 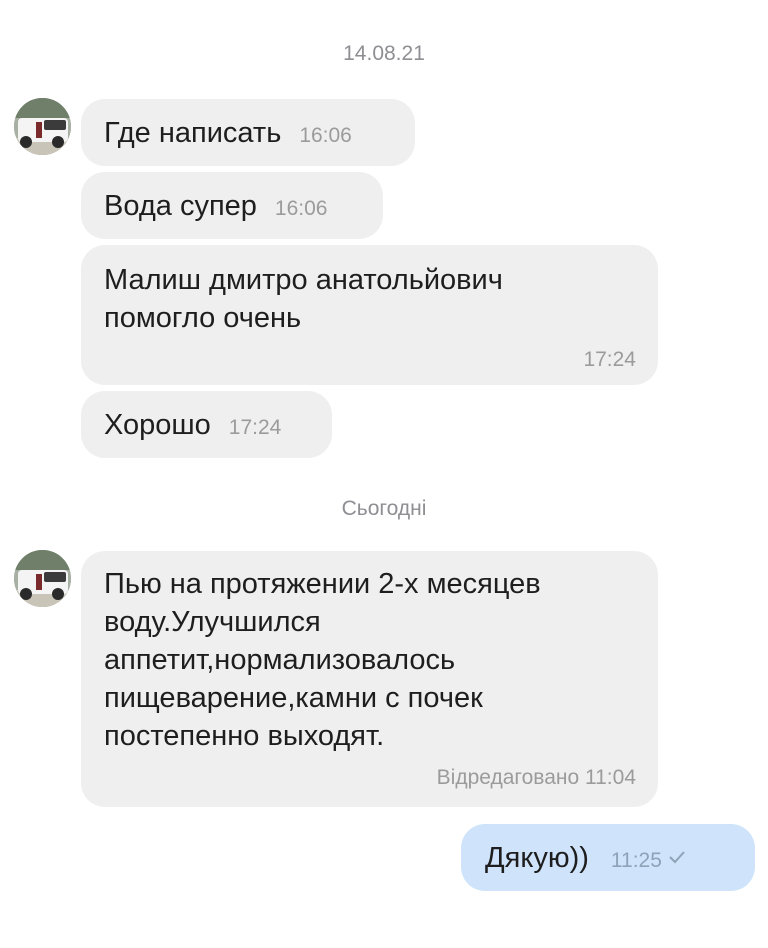 I want to click on outgoing-message-bubble: Дякую)) 11:25, so click(x=608, y=857).